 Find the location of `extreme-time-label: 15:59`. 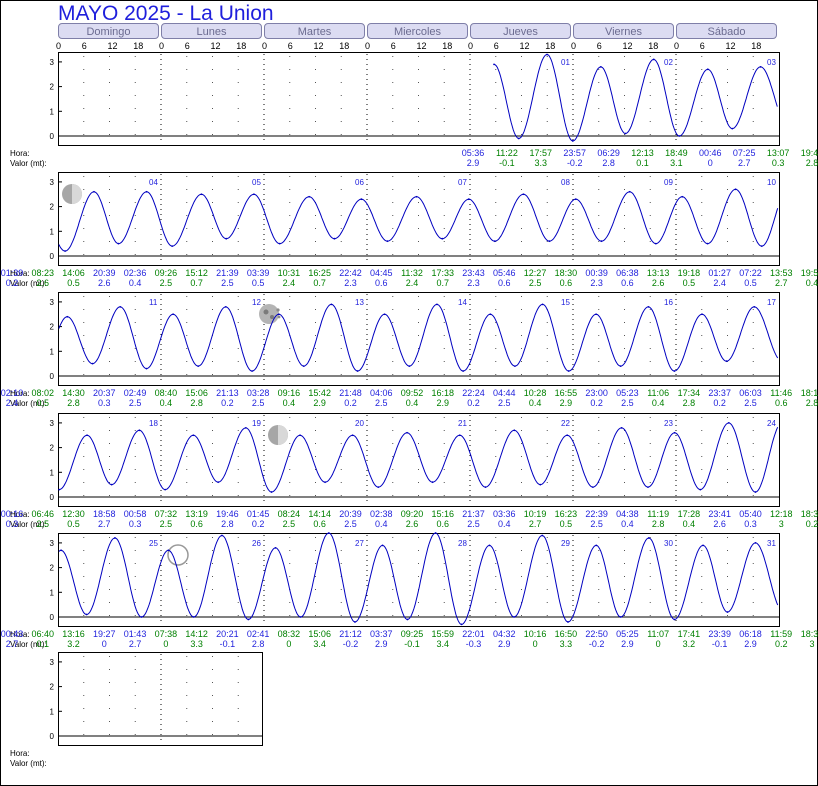

extreme-time-label: 15:59 is located at coordinates (443, 634).